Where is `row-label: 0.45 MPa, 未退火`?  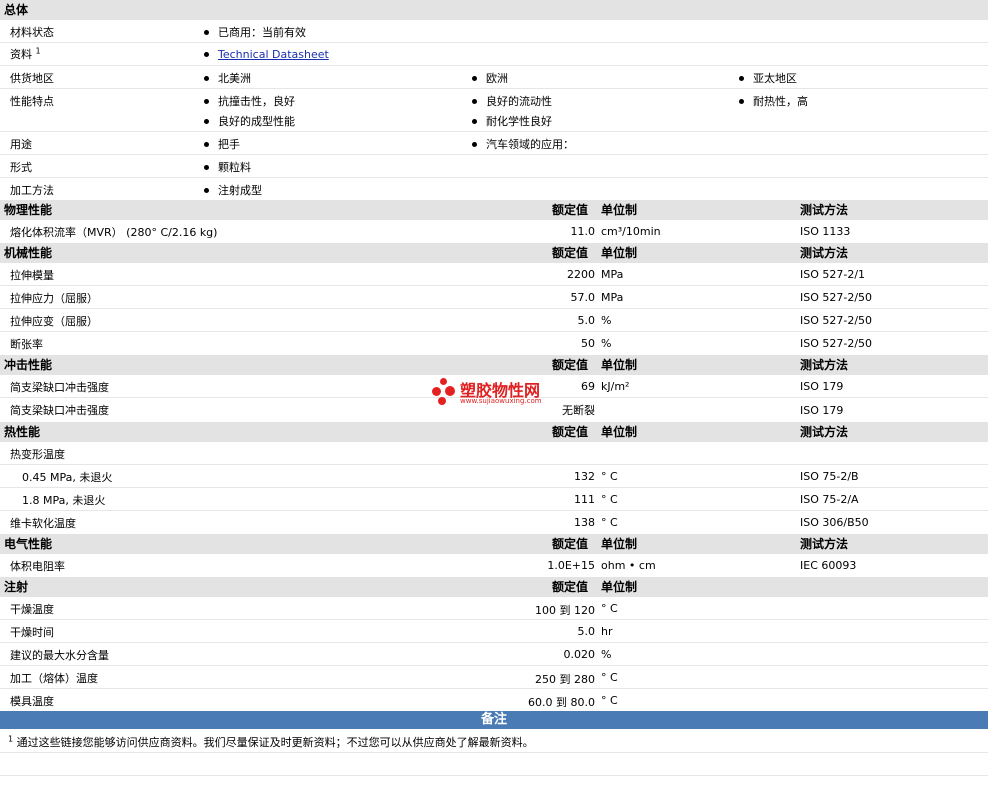
row-label: 0.45 MPa, 未退火 is located at coordinates (67, 477).